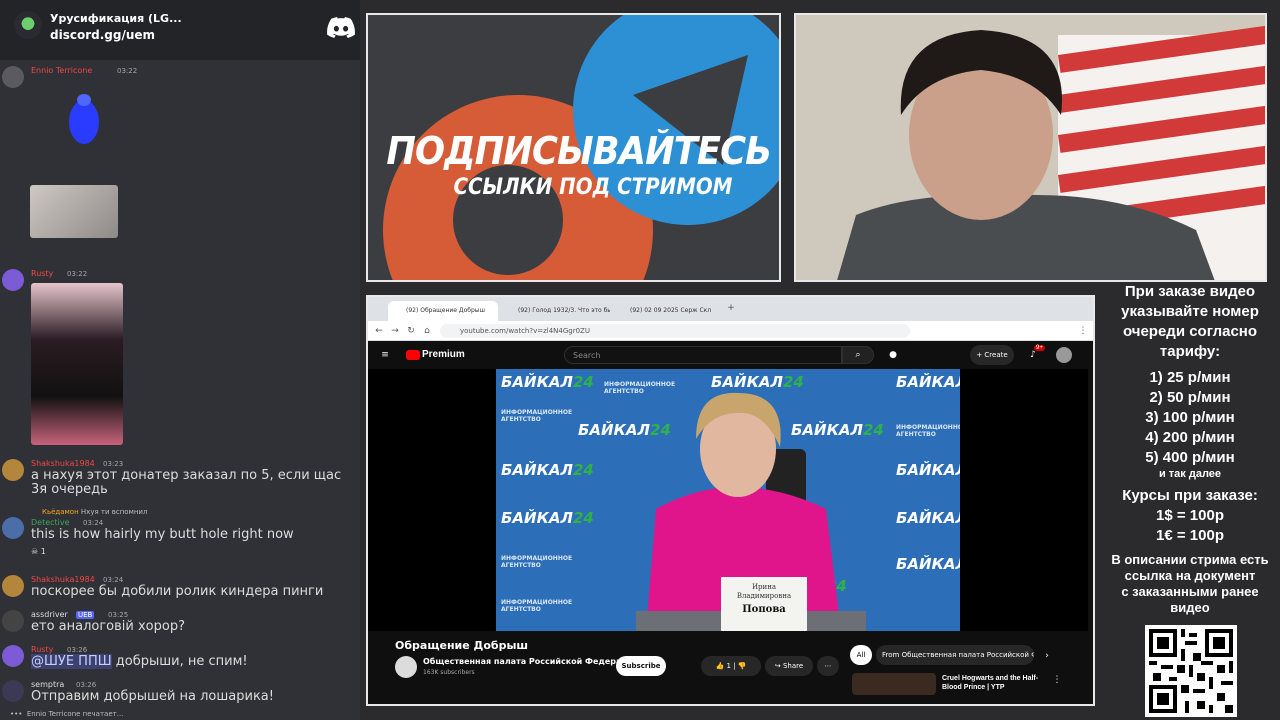 The height and width of the screenshot is (720, 1280). Describe the element at coordinates (38, 552) in the screenshot. I see `reaction: ☠ 1` at that location.